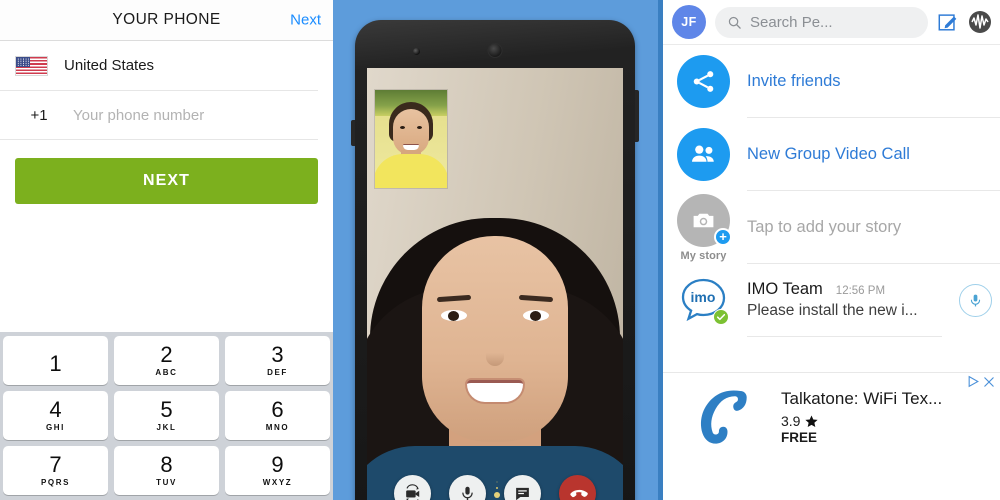 The image size is (1000, 500). I want to click on keypad-digit: 2, so click(166, 354).